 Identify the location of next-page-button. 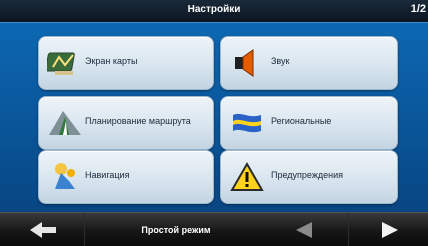
(388, 229).